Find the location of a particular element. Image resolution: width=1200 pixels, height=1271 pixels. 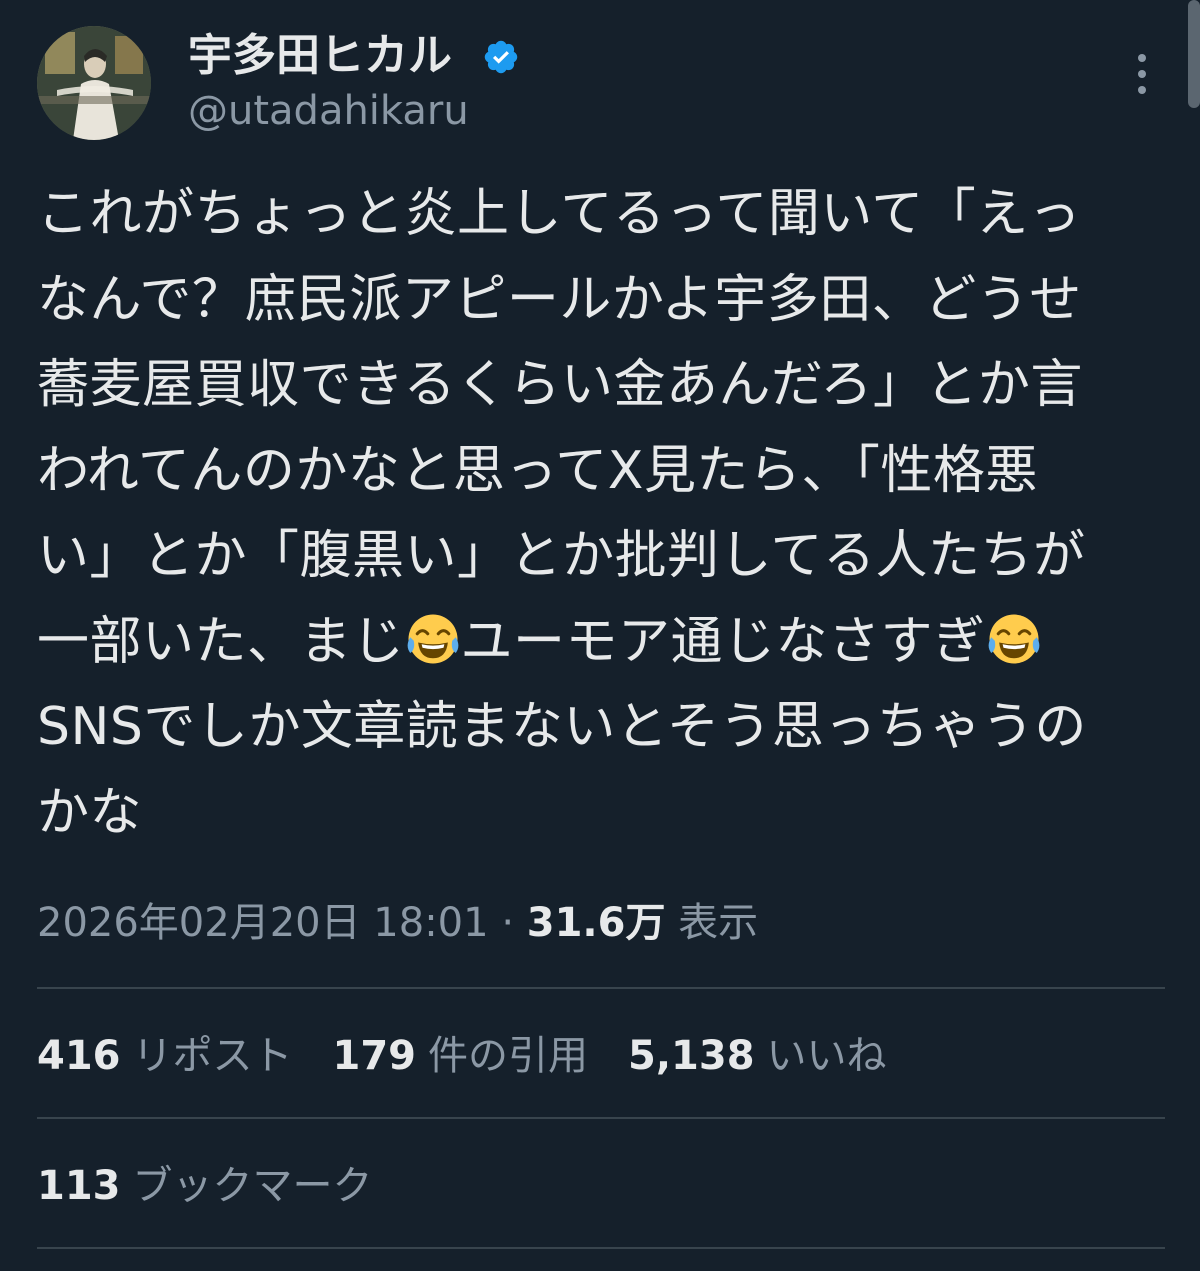

reposts-count: 416 is located at coordinates (79, 1056).